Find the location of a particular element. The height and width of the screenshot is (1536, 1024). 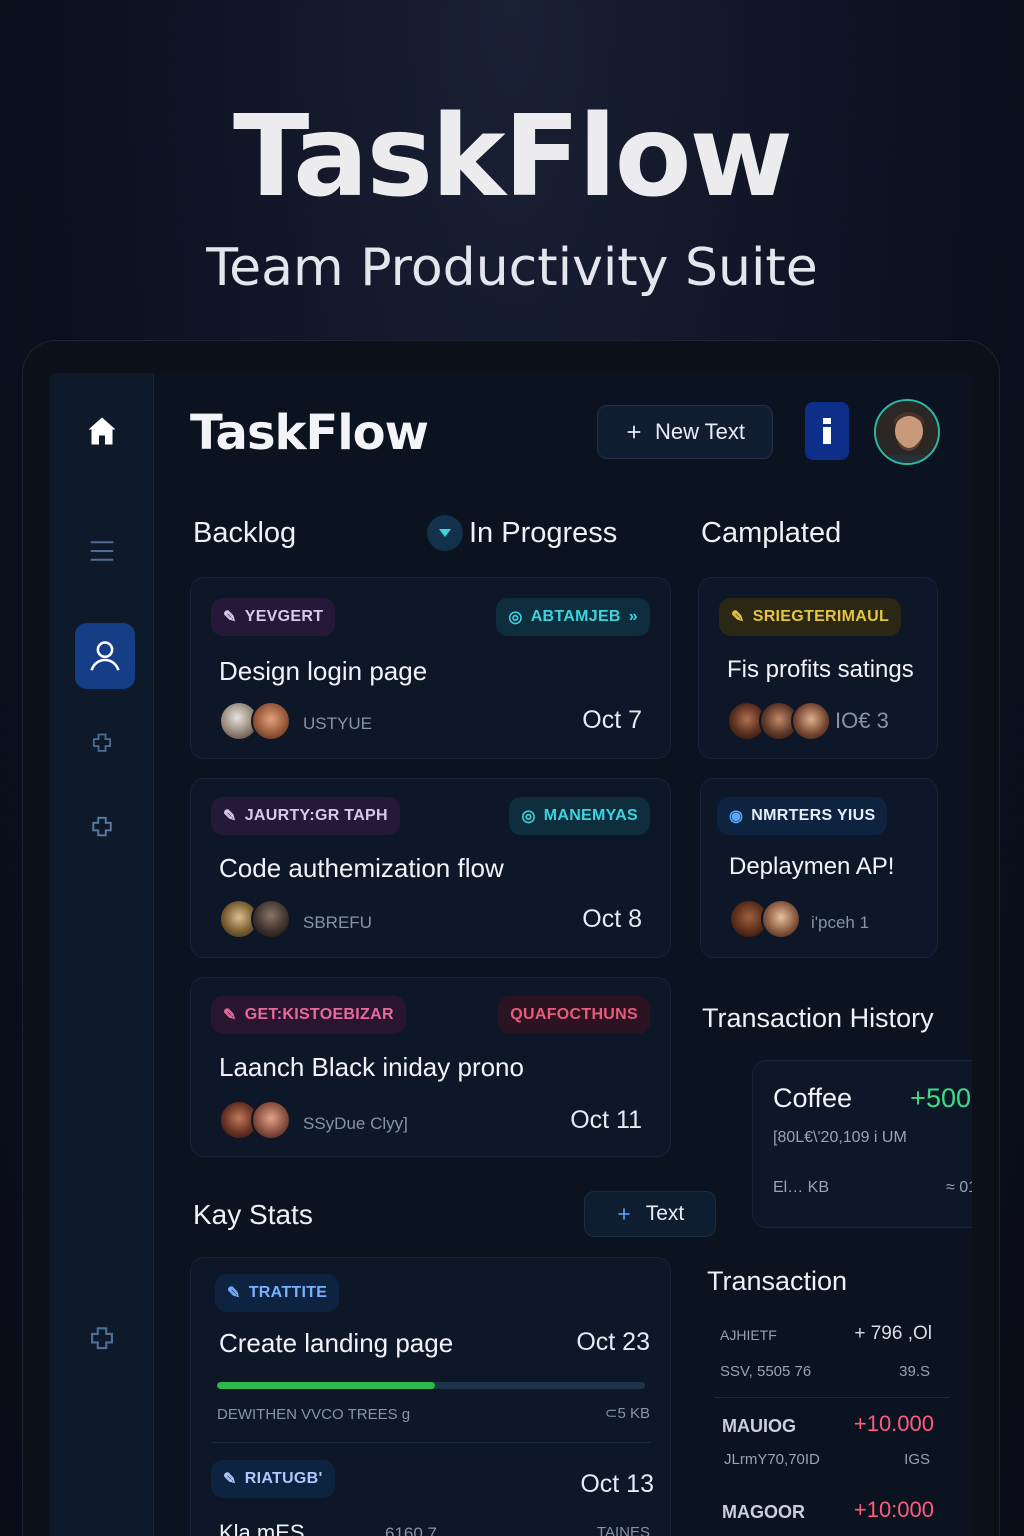

task-title: Deplaymen AP! is located at coordinates (812, 866).